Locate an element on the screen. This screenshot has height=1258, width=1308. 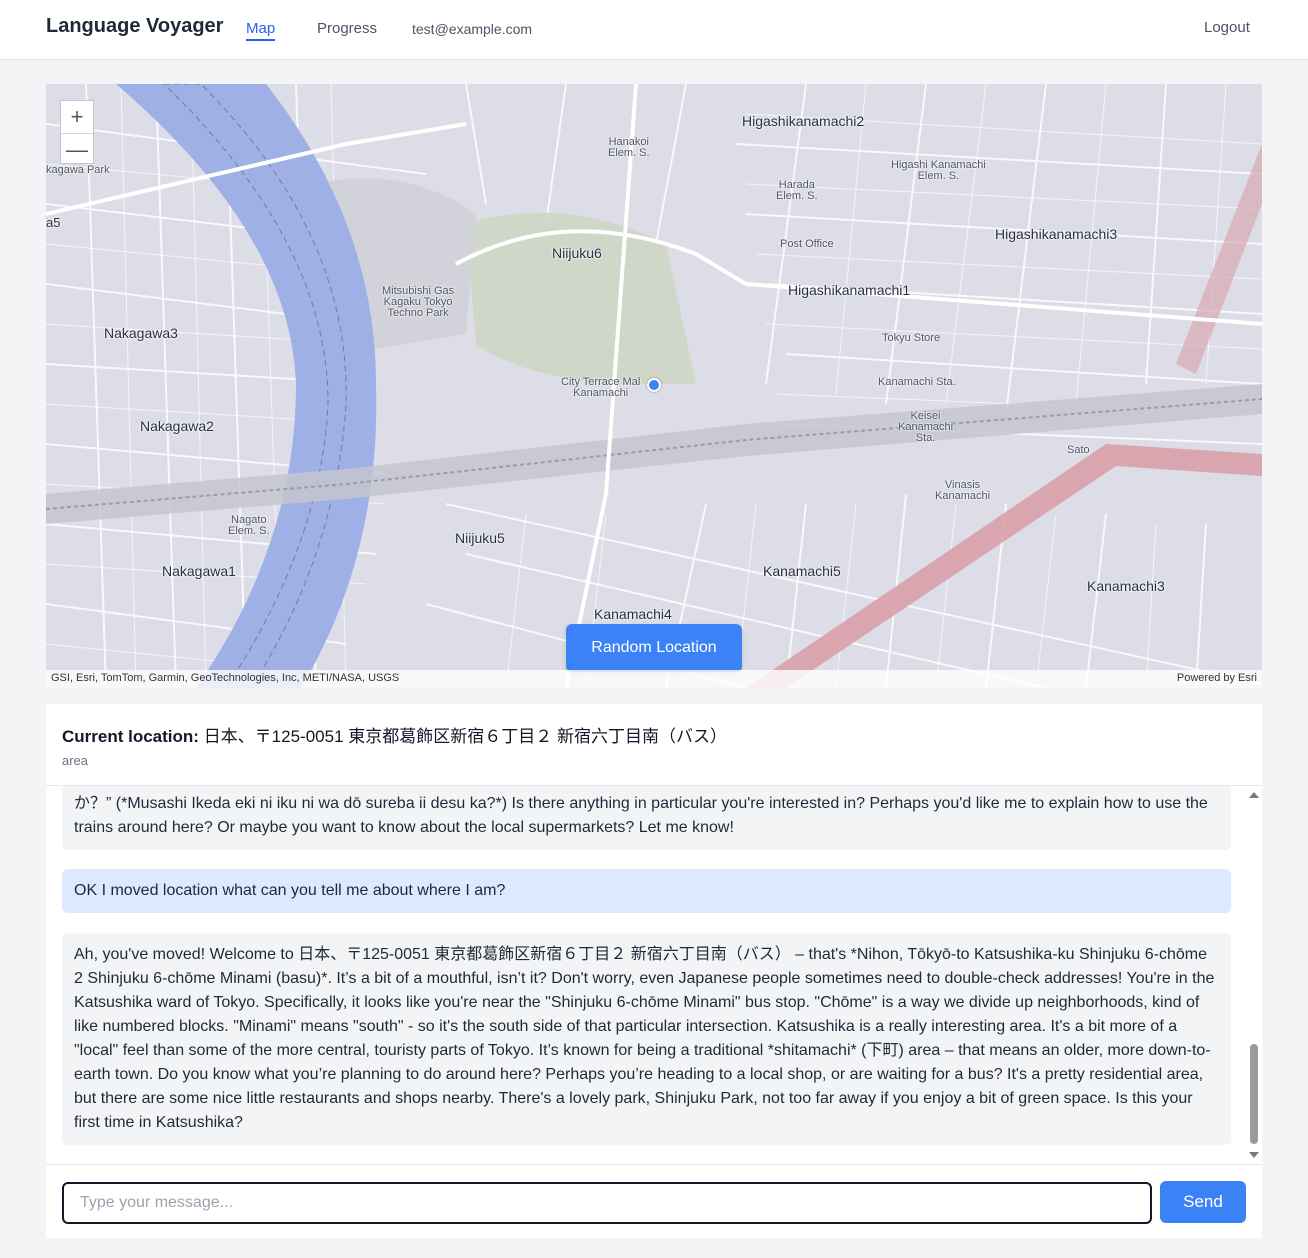
map-label-harada-school: Harada Elem. S. is located at coordinates (797, 190).